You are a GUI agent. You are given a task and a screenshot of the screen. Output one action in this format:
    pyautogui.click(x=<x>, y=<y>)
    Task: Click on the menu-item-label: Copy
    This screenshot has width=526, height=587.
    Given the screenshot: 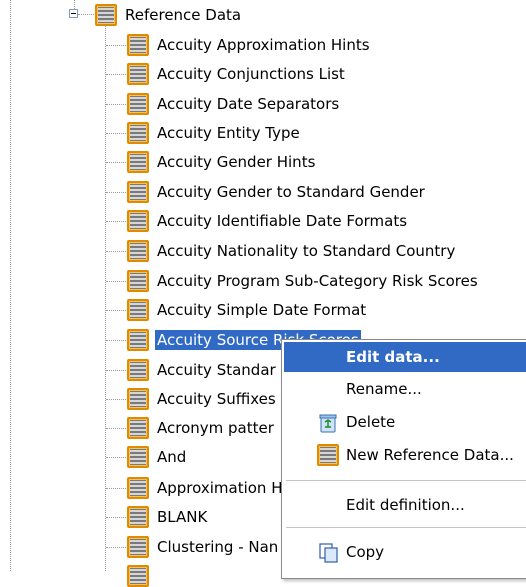 What is the action you would take?
    pyautogui.click(x=365, y=552)
    